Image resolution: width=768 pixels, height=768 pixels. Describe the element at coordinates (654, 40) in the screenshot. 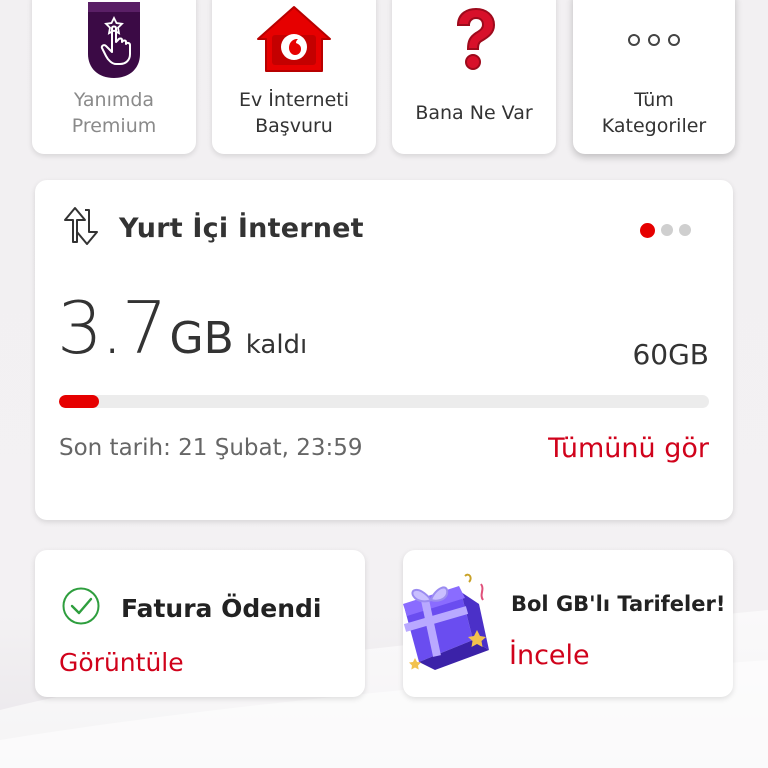

I see `more-dots-icon` at that location.